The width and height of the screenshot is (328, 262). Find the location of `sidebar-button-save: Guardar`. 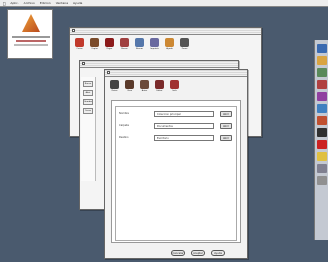

sidebar-button-save: Guardar is located at coordinates (88, 102).